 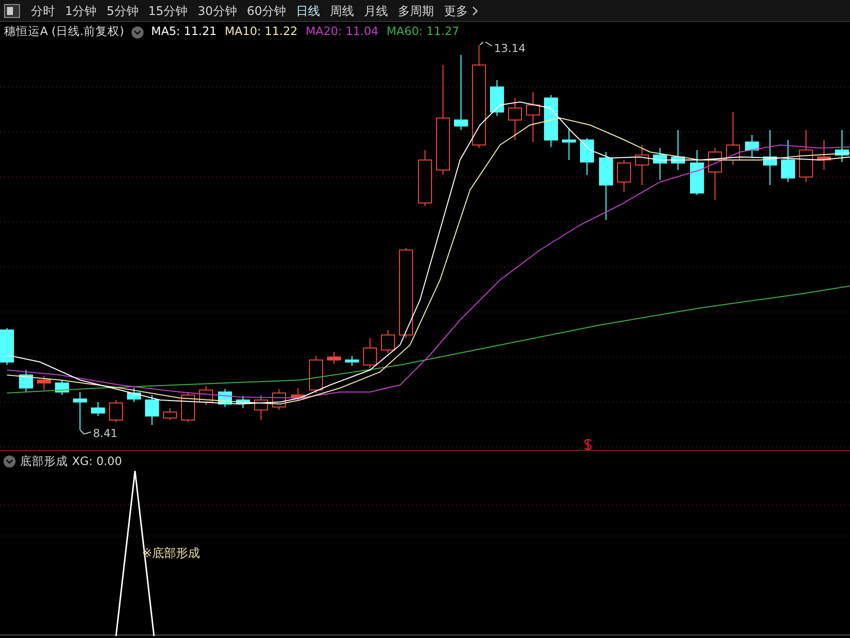 What do you see at coordinates (105, 433) in the screenshot?
I see `low-price-label: 8.41` at bounding box center [105, 433].